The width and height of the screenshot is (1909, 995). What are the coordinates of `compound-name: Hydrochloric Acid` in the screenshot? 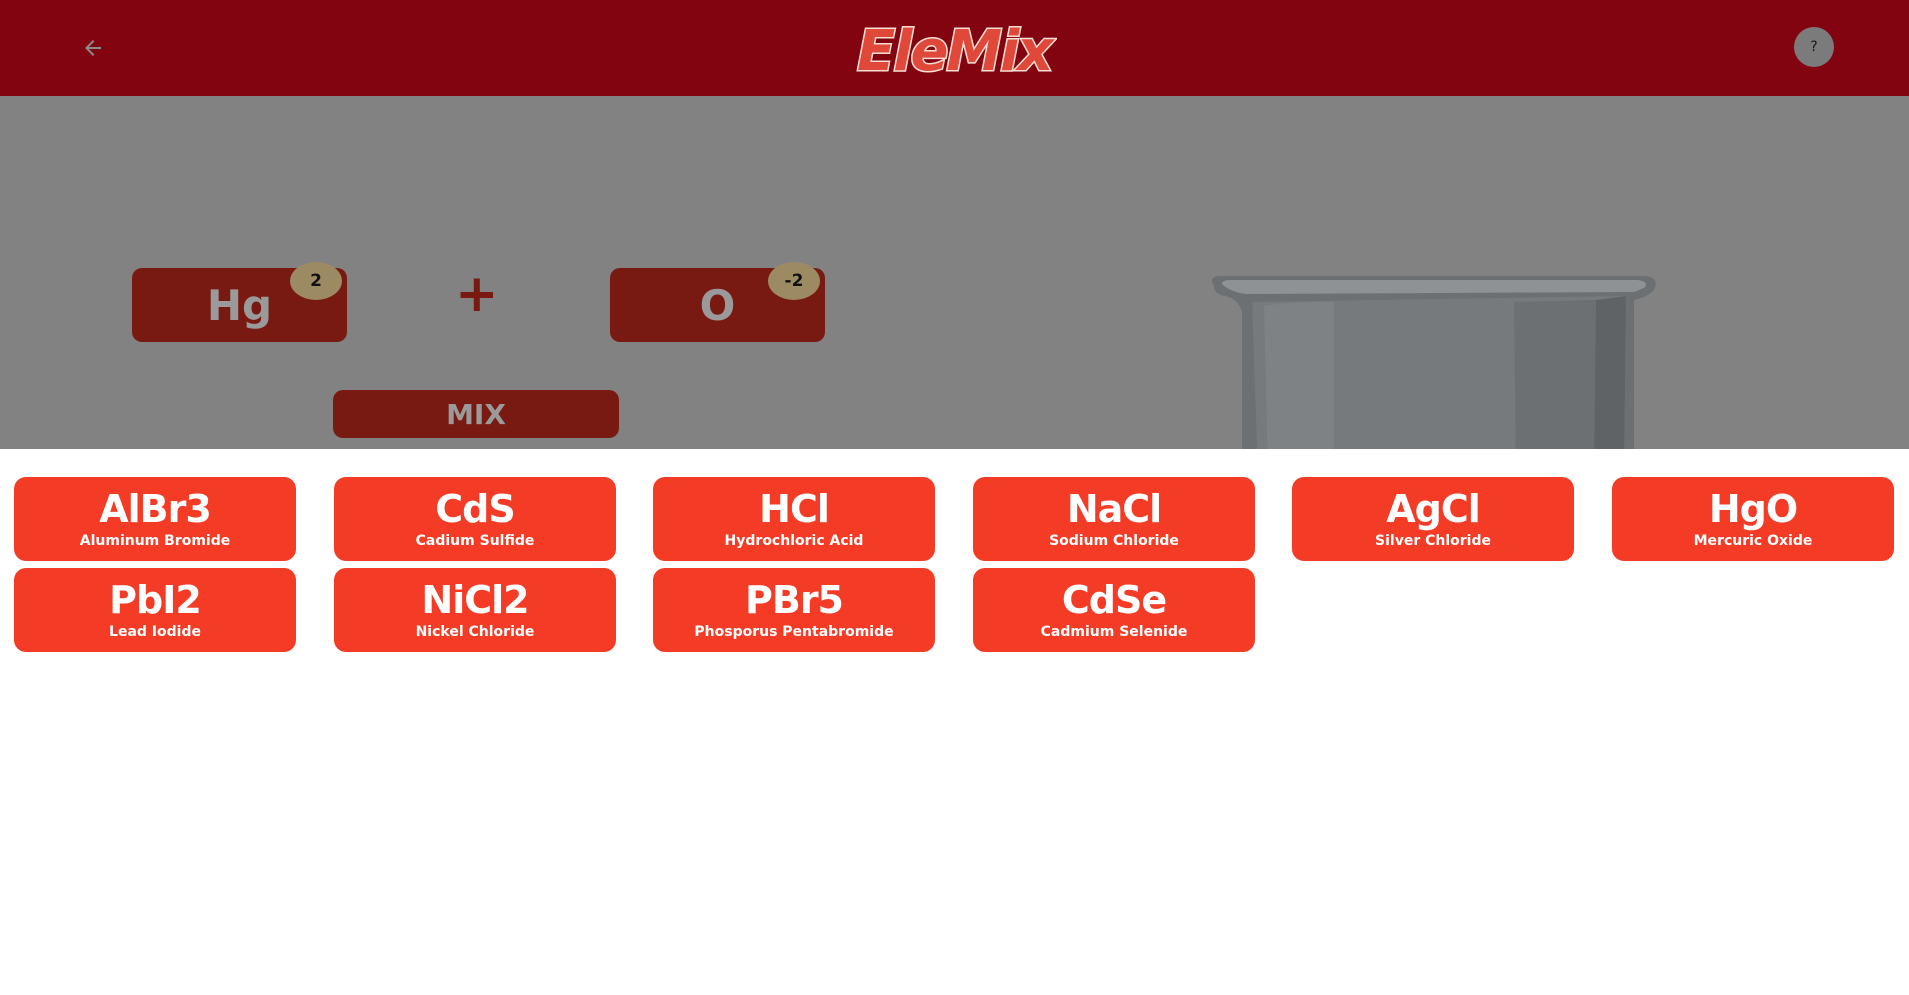 It's located at (794, 541).